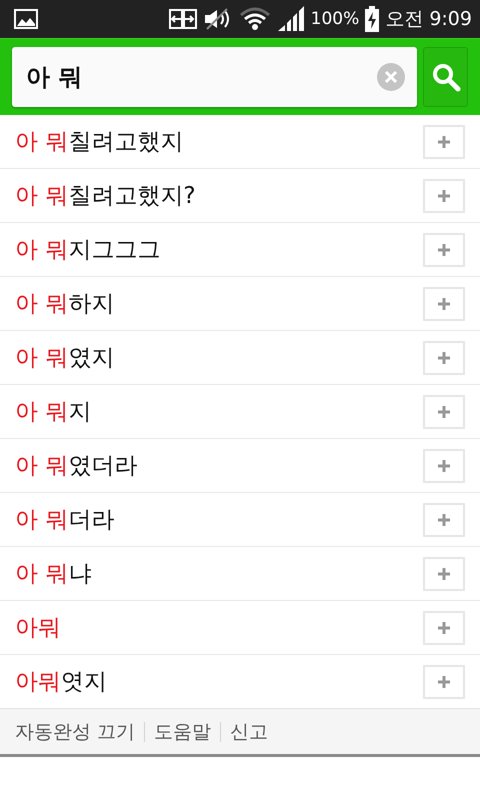  What do you see at coordinates (183, 731) in the screenshot?
I see `footer-link: 도움말` at bounding box center [183, 731].